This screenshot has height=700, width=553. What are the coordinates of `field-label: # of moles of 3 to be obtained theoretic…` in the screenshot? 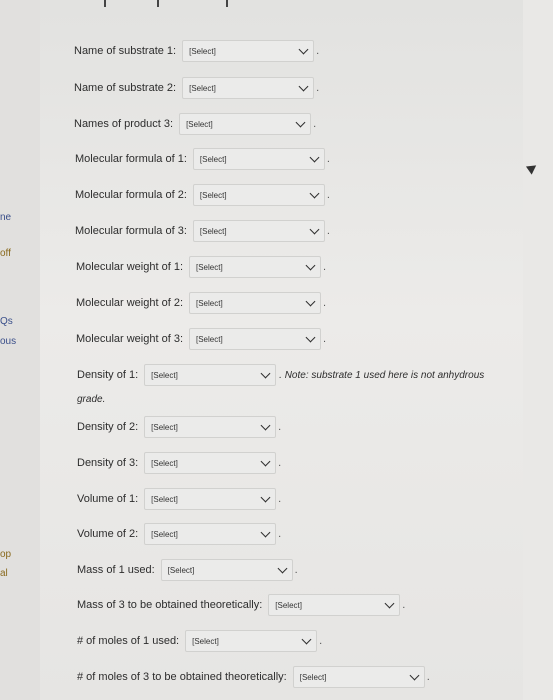 It's located at (182, 677).